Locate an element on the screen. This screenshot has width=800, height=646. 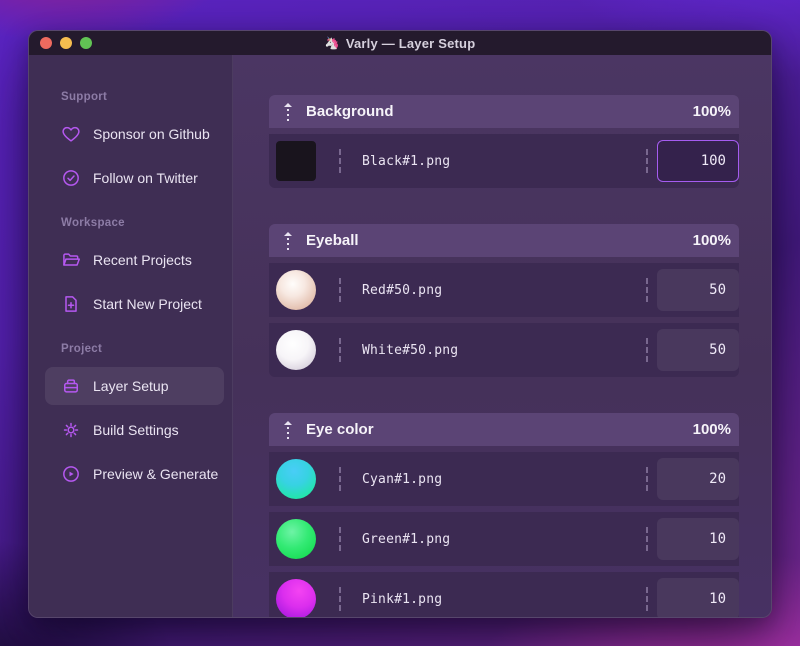
layer-thumbnail-green-sphere is located at coordinates (296, 539).